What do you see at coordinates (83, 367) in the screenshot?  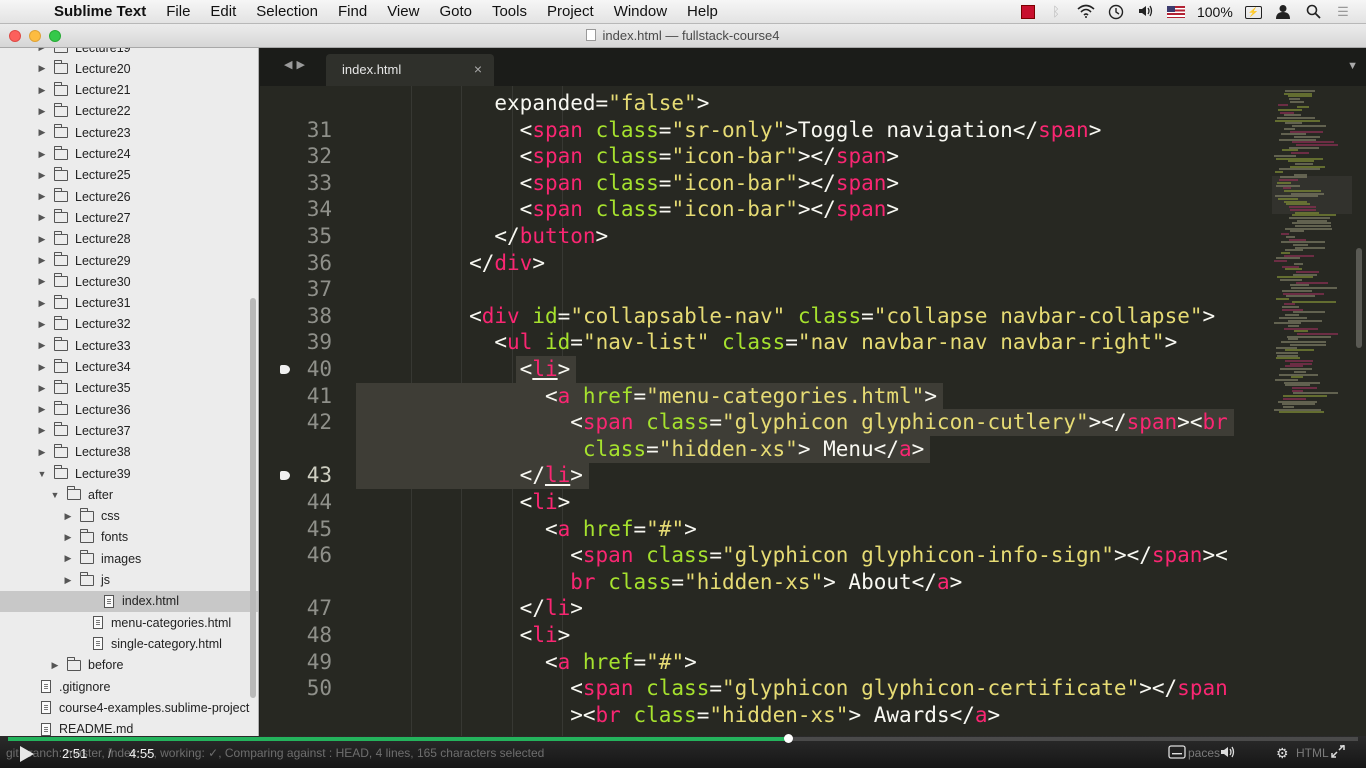 I see `folder-item: ▶ Lecture34` at bounding box center [83, 367].